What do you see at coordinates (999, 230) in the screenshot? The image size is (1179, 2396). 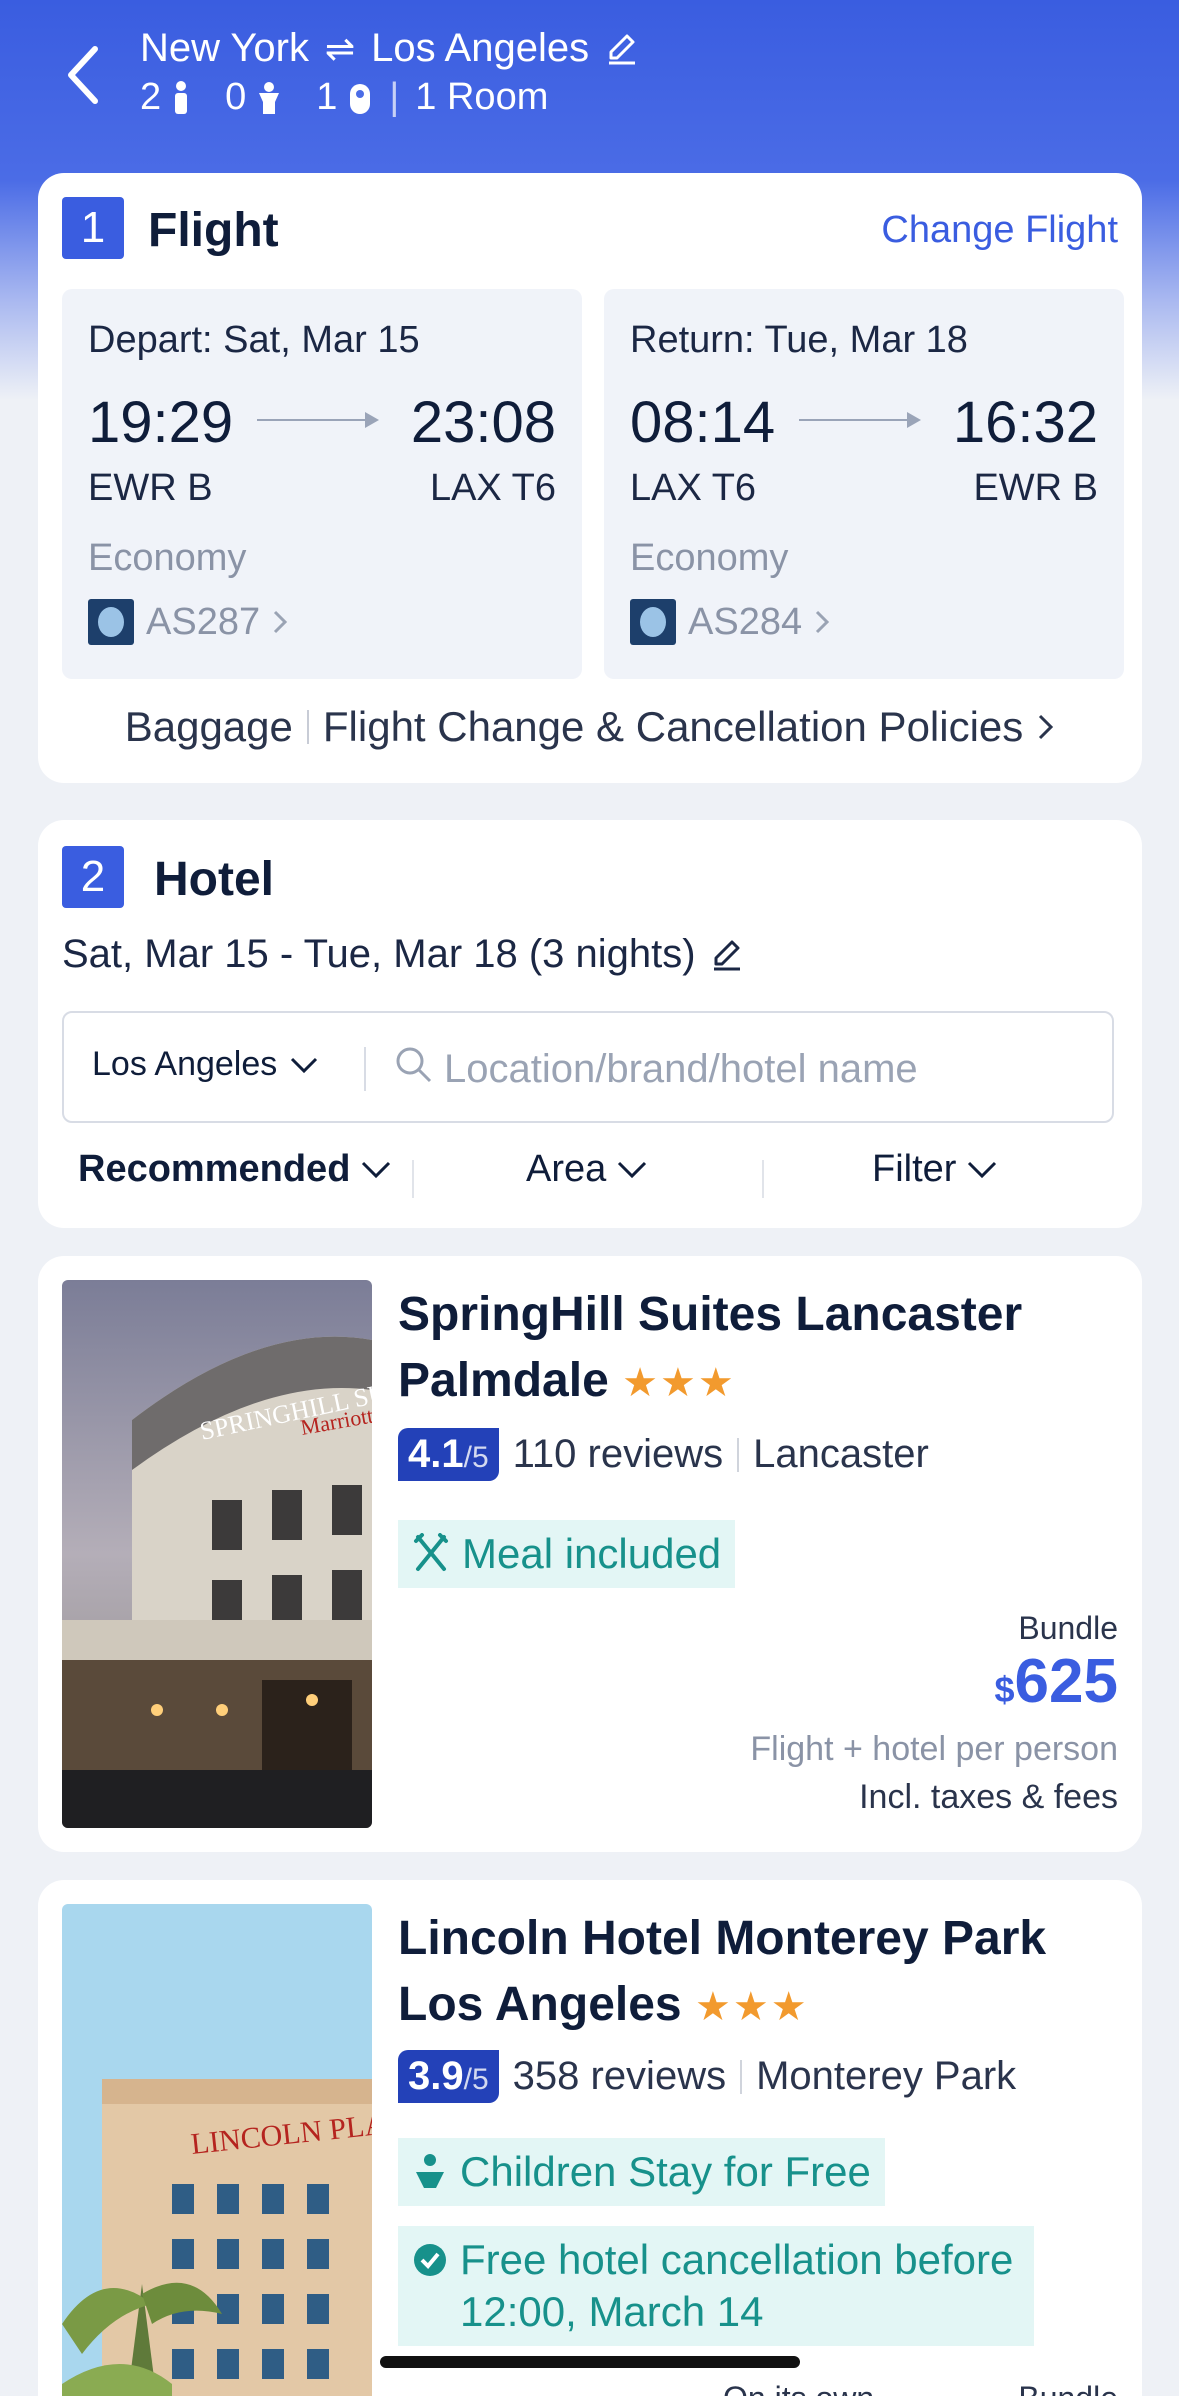 I see `change-flight-link: Change Flight` at bounding box center [999, 230].